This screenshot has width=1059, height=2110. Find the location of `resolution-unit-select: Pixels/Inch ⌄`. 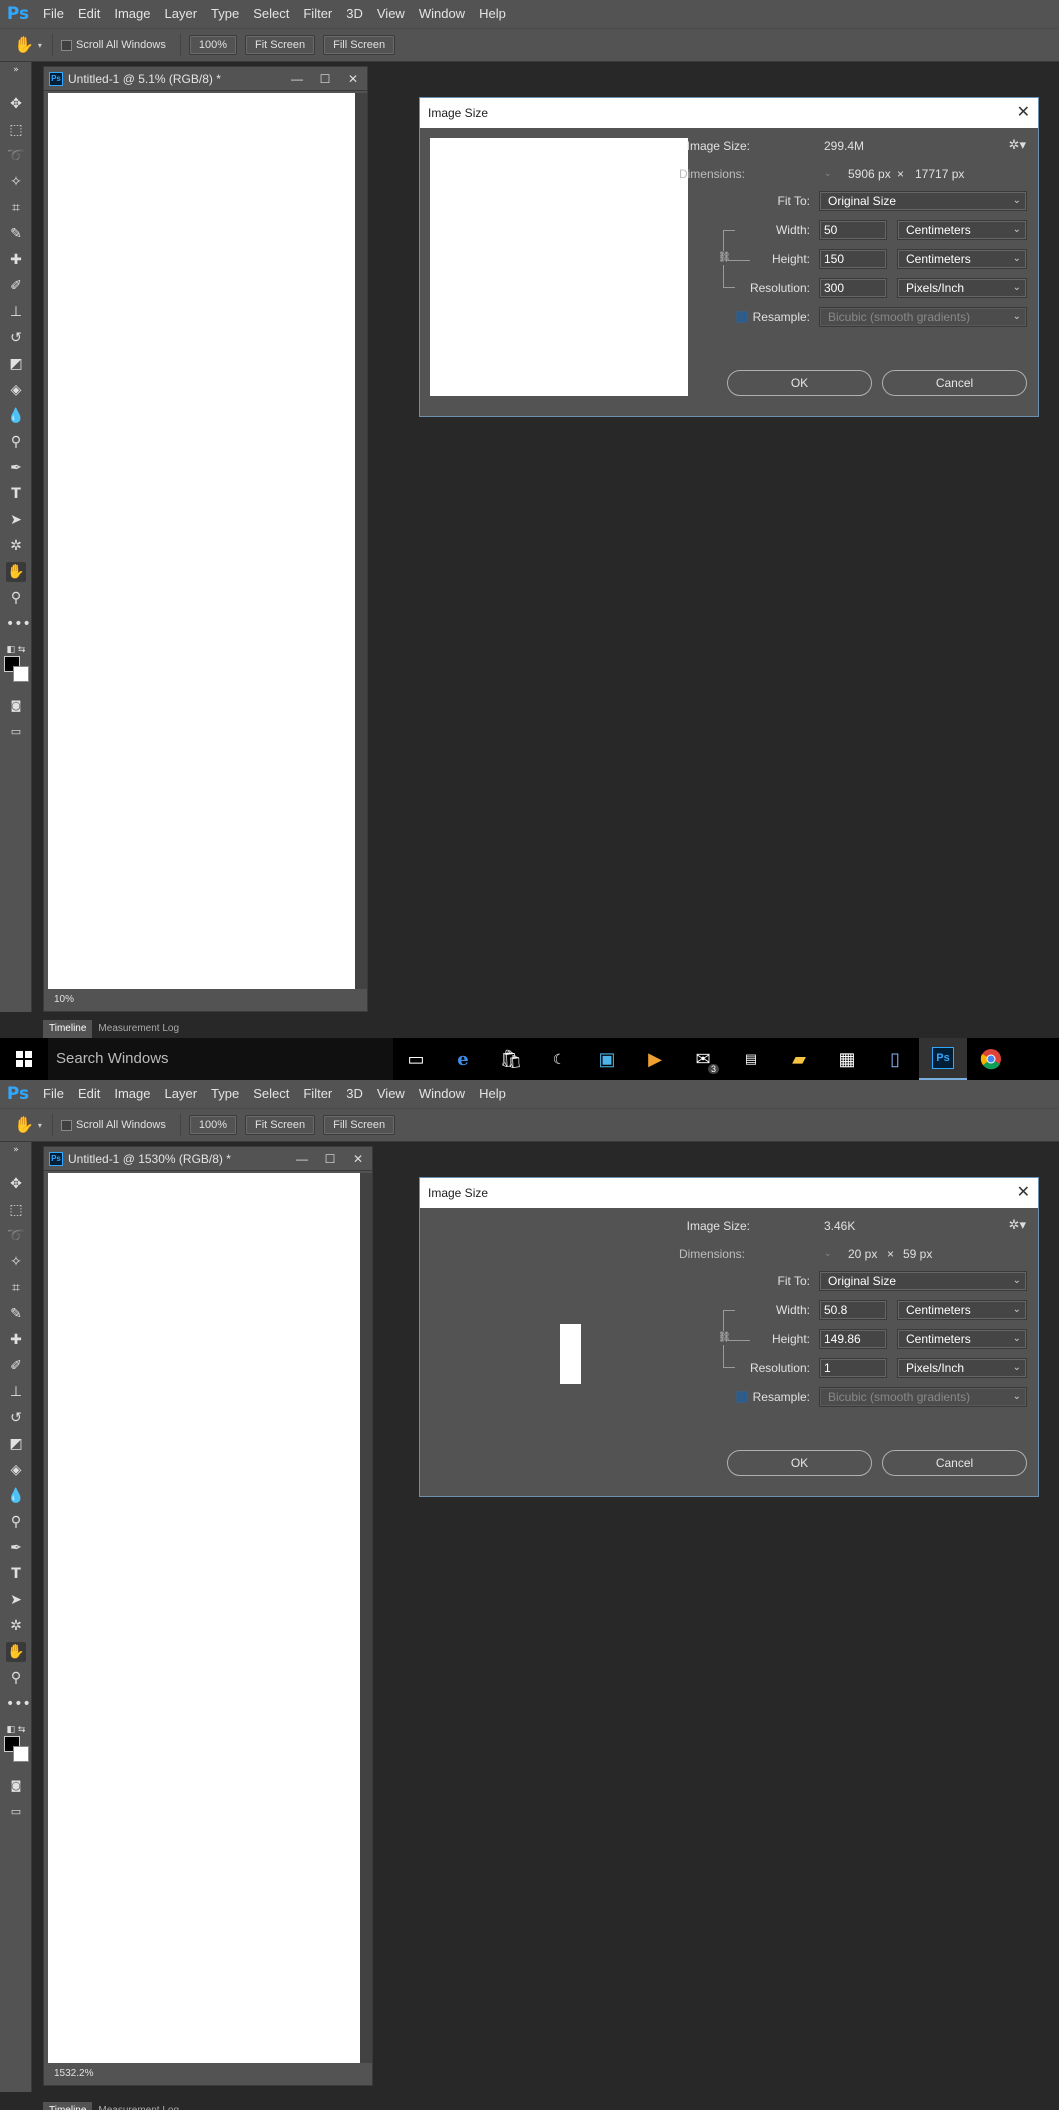

resolution-unit-select: Pixels/Inch ⌄ is located at coordinates (962, 288).